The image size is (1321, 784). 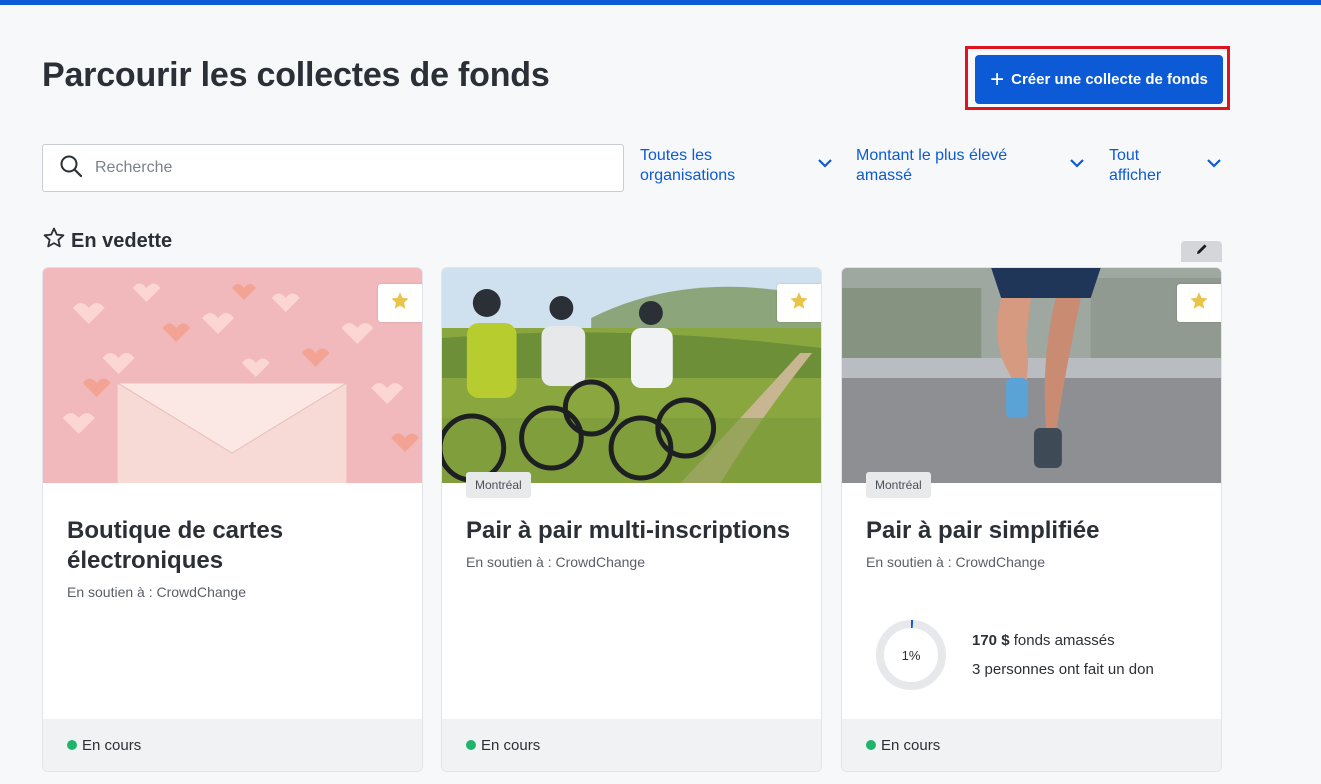 What do you see at coordinates (56, 241) in the screenshot?
I see `star-outline-icon` at bounding box center [56, 241].